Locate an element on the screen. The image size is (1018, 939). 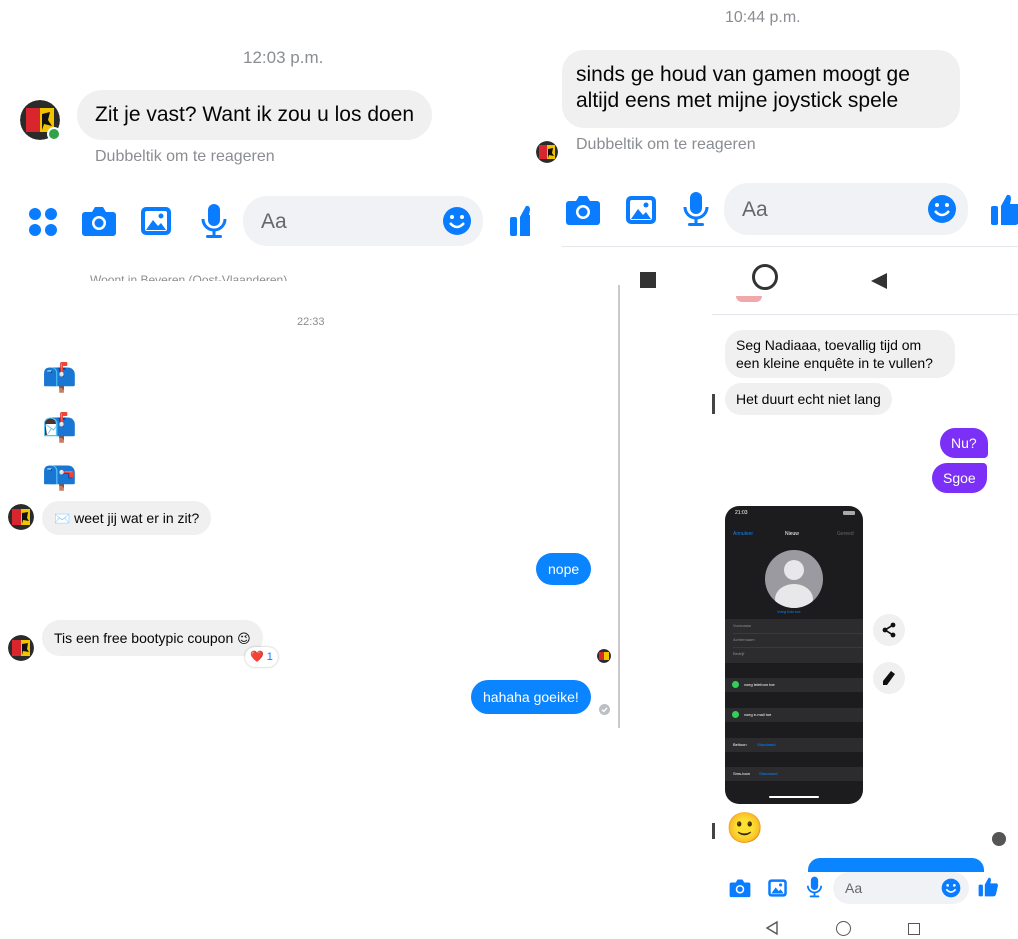
sent-check-icon is located at coordinates (604, 709).